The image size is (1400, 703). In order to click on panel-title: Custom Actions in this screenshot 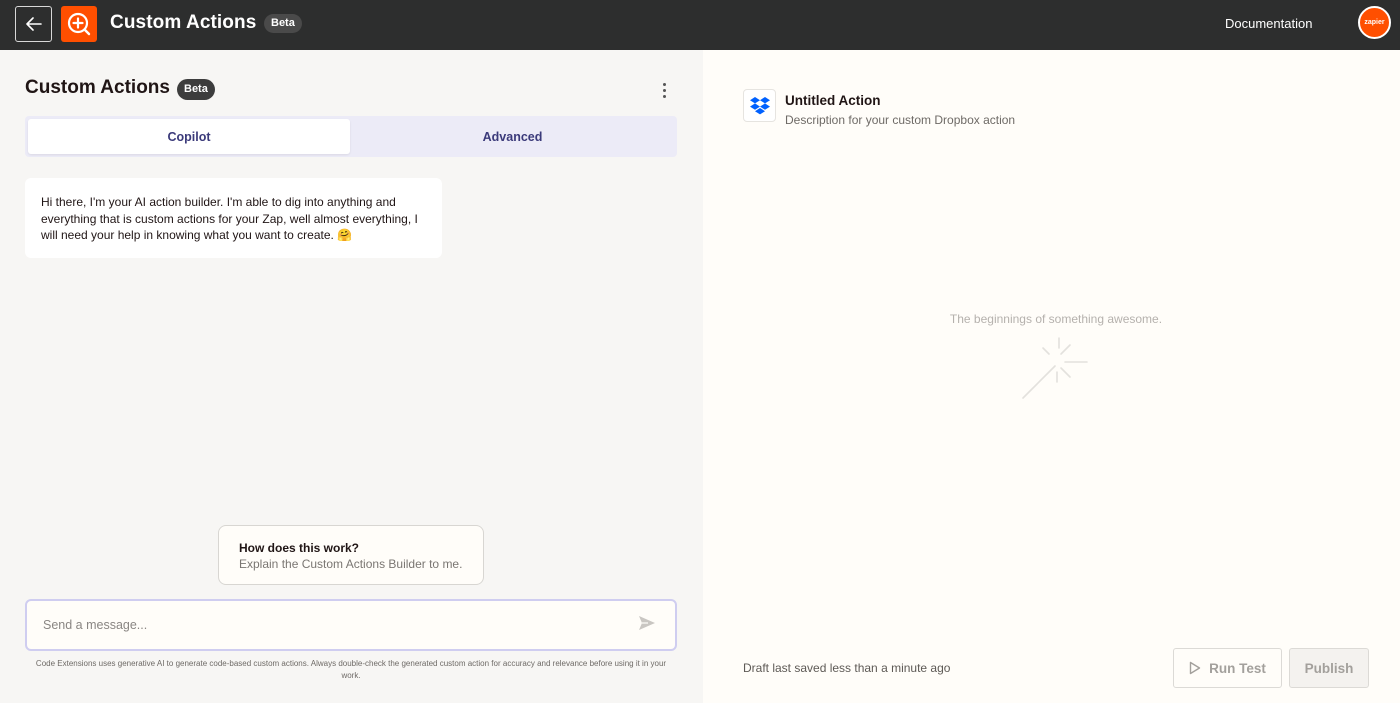, I will do `click(97, 87)`.